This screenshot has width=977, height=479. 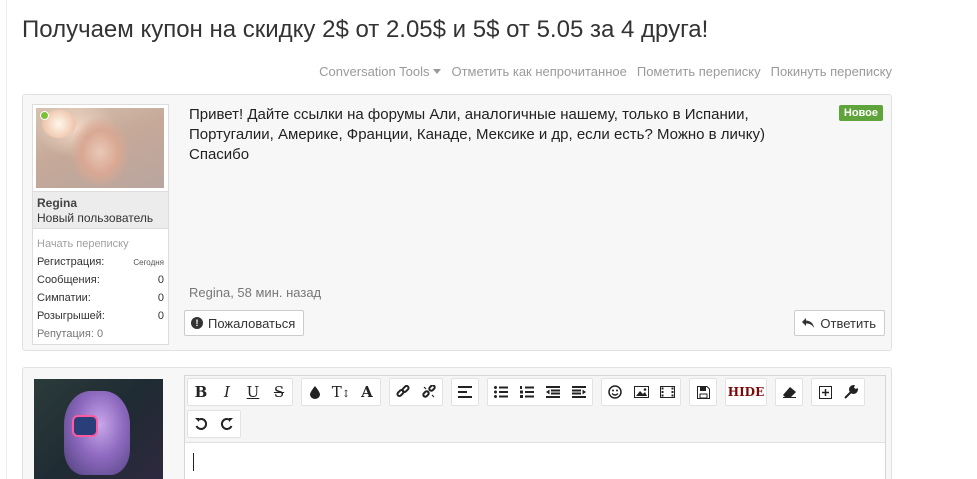 I want to click on font-family-icon: A, so click(x=367, y=392).